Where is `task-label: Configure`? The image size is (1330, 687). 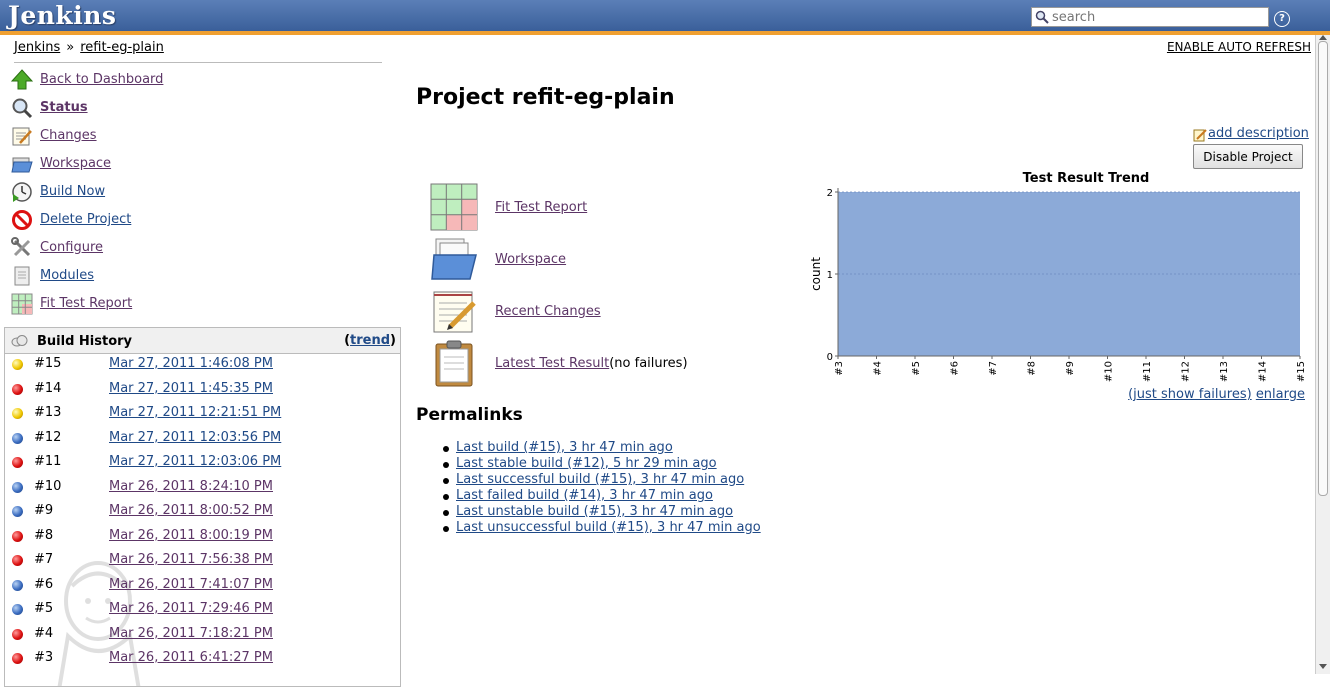 task-label: Configure is located at coordinates (71, 247).